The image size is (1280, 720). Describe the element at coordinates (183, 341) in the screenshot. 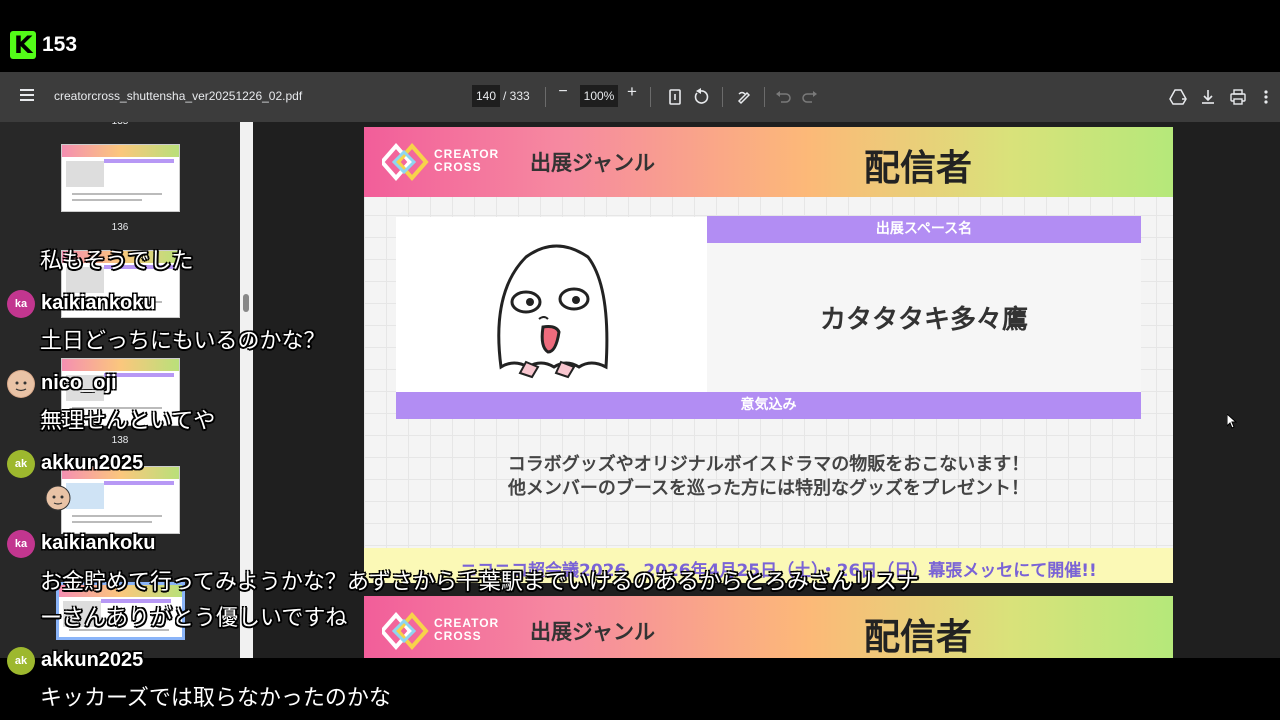

I see `chat-message: 土日どっちにもいるのかな？` at that location.